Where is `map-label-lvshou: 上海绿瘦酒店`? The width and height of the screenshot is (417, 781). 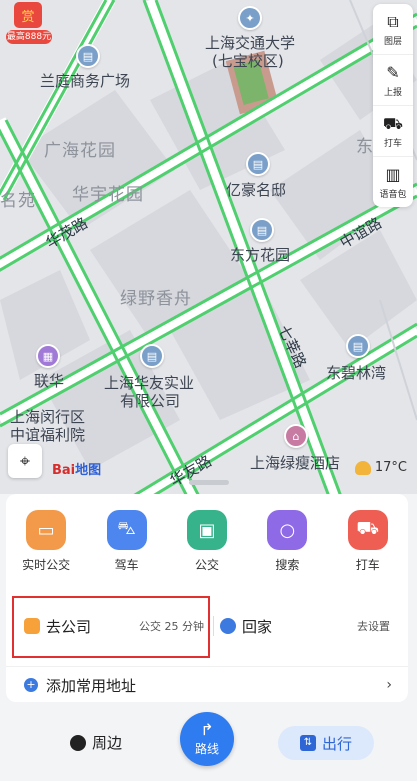
map-label-lvshou: 上海绿瘦酒店 is located at coordinates (295, 462).